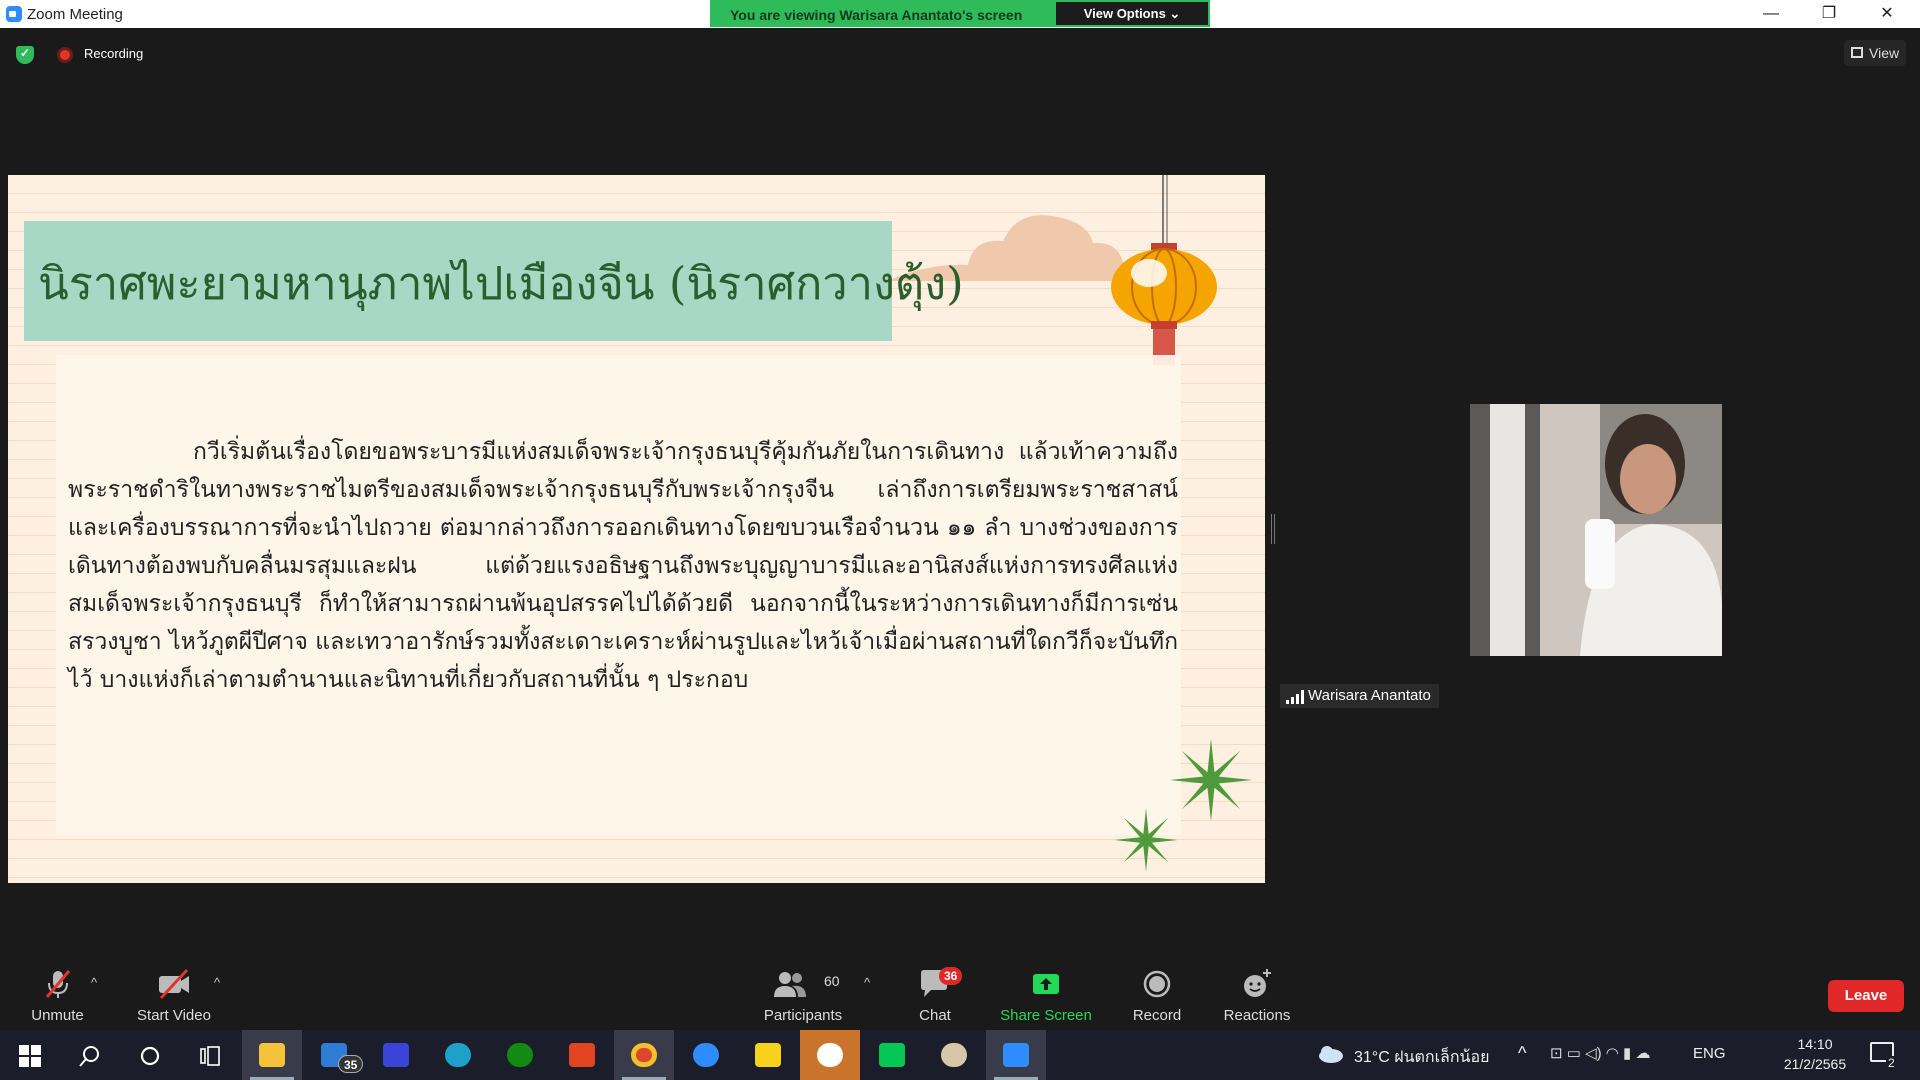 The height and width of the screenshot is (1080, 1920). I want to click on close-button: ✕, so click(1887, 14).